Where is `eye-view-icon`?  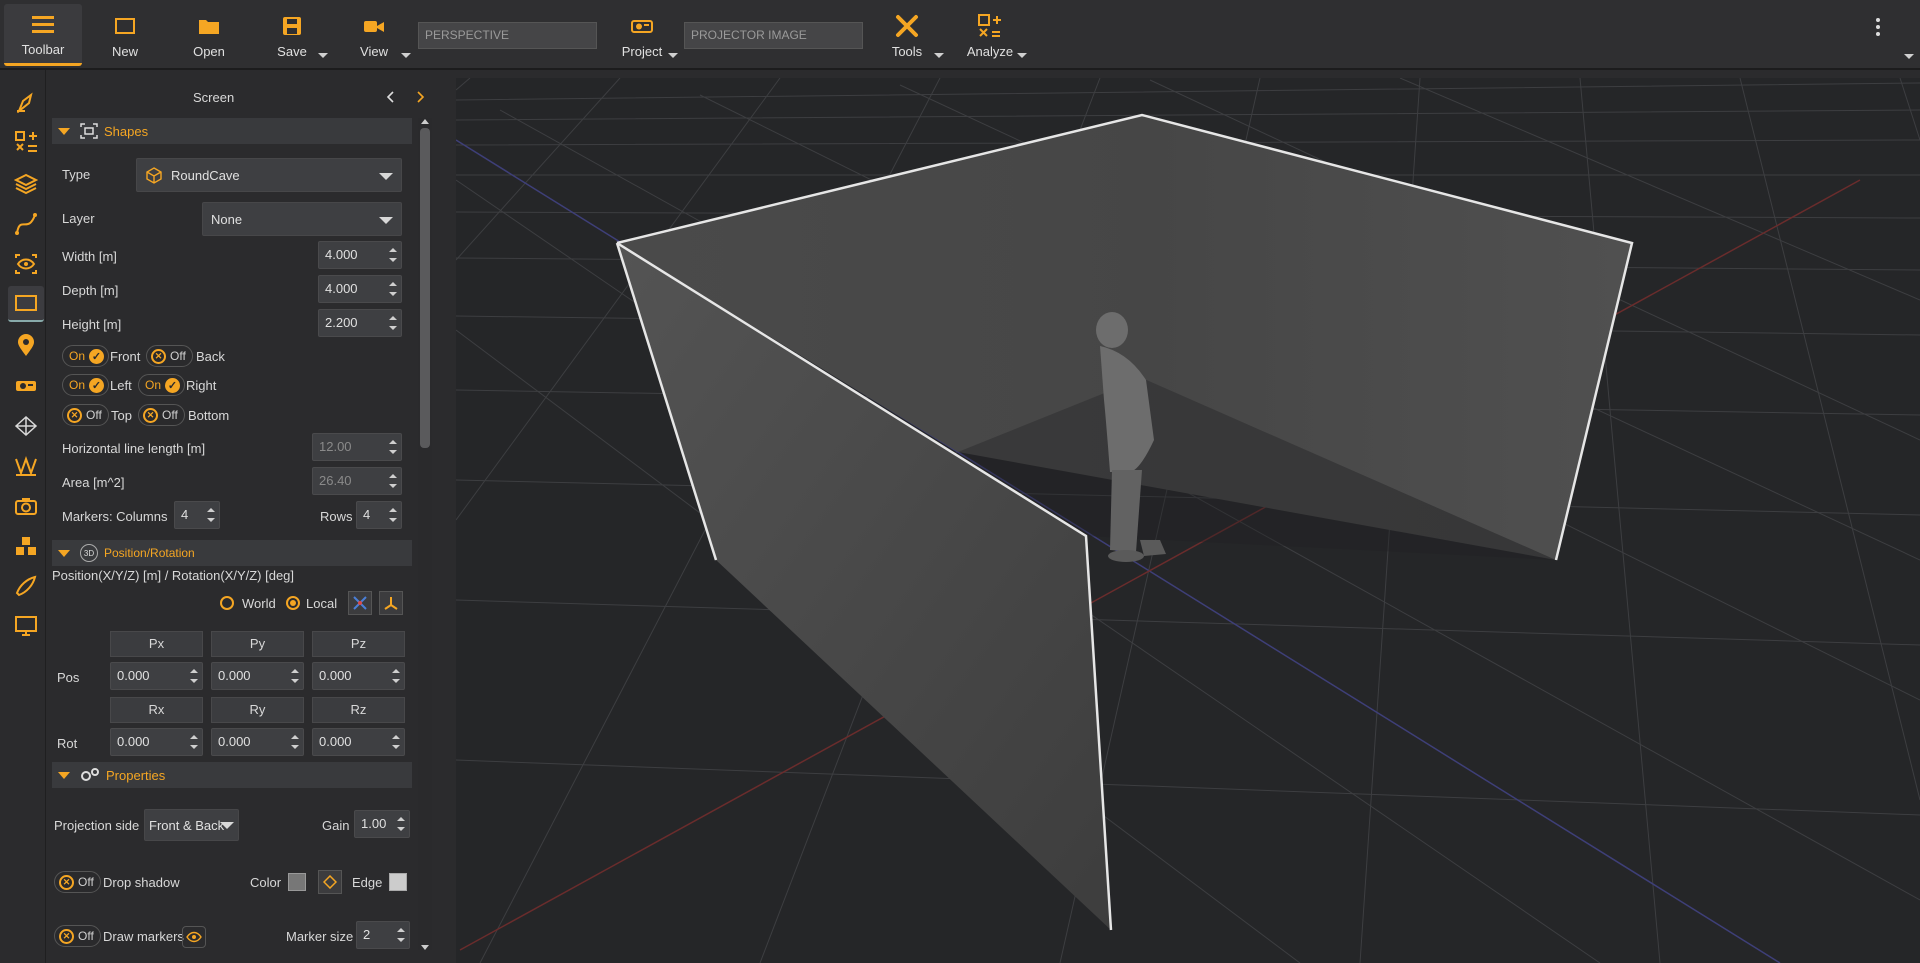 eye-view-icon is located at coordinates (26, 264).